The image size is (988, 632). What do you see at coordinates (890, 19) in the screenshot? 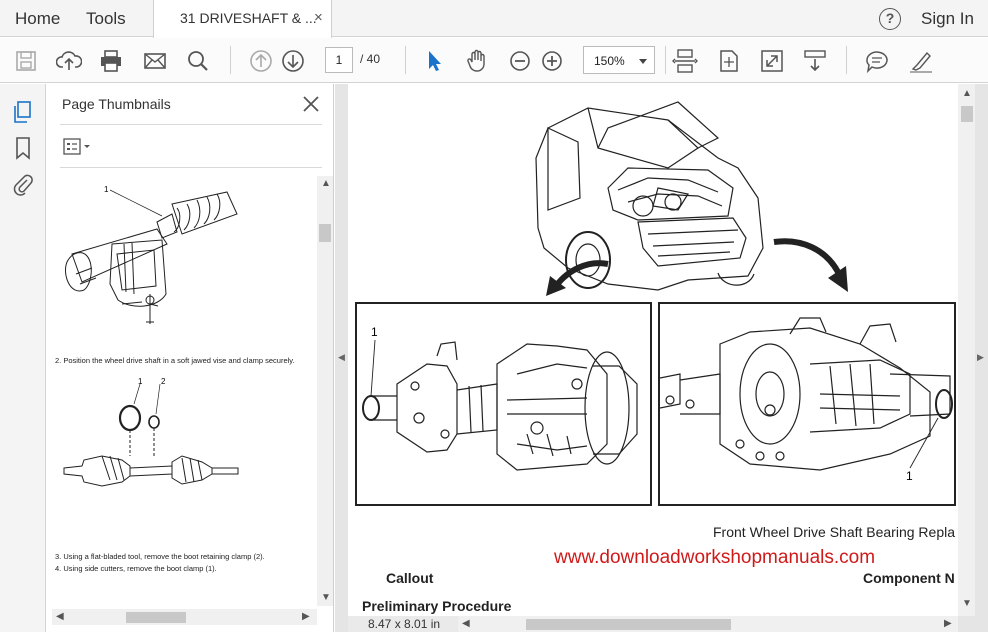
I see `help-icon: ?` at bounding box center [890, 19].